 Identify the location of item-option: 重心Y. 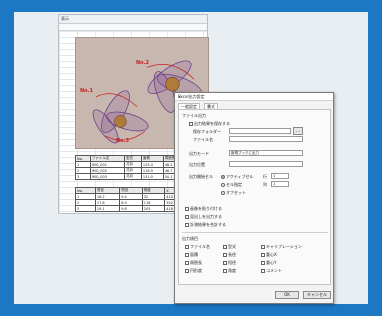
(268, 263).